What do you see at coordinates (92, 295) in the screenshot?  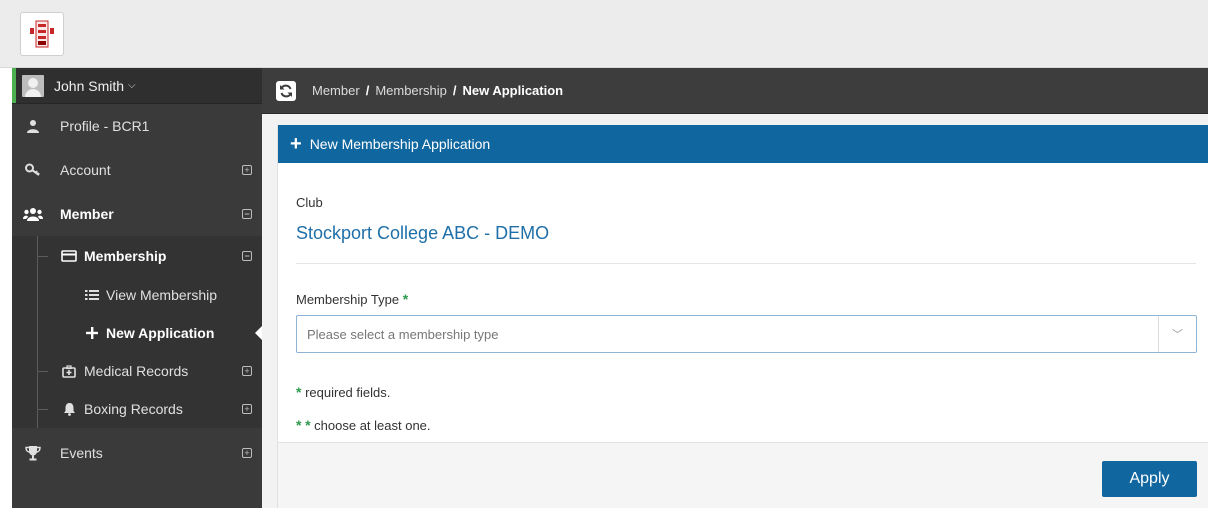 I see `list-icon` at bounding box center [92, 295].